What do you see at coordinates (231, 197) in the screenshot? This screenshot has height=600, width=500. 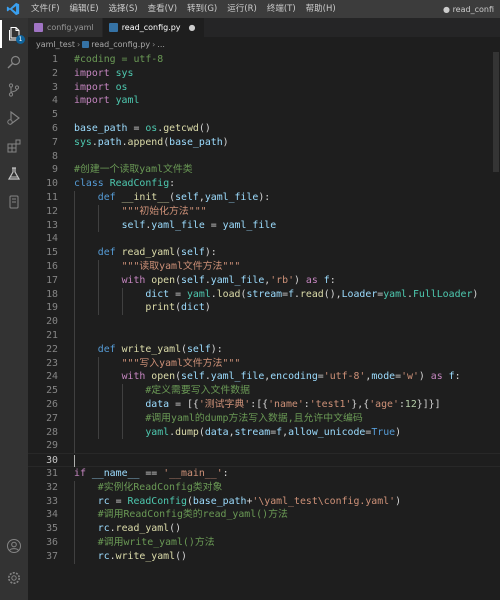 I see `code-token: yaml_file` at bounding box center [231, 197].